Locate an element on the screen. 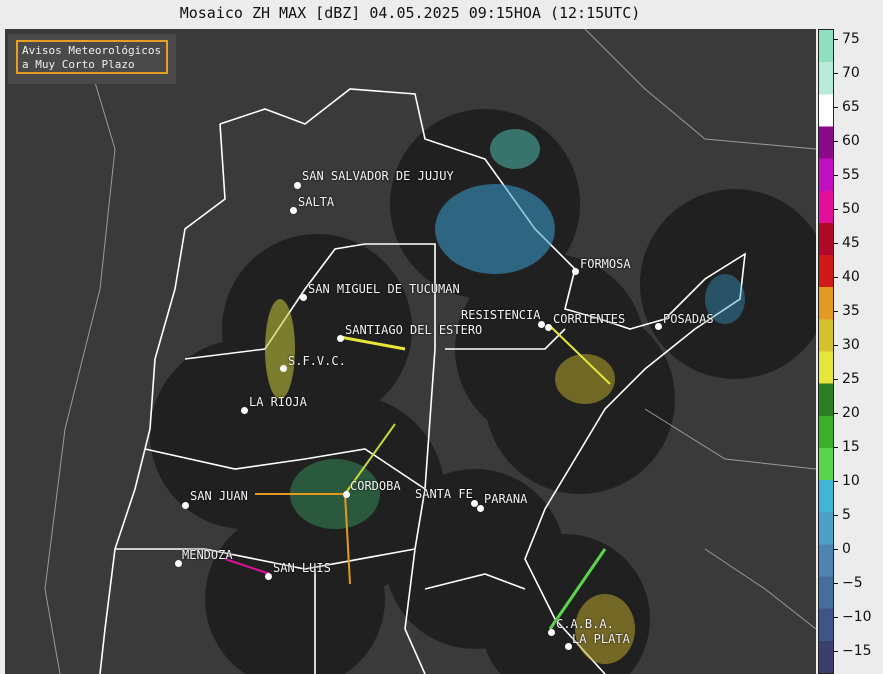  city-dot-larioja is located at coordinates (244, 410).